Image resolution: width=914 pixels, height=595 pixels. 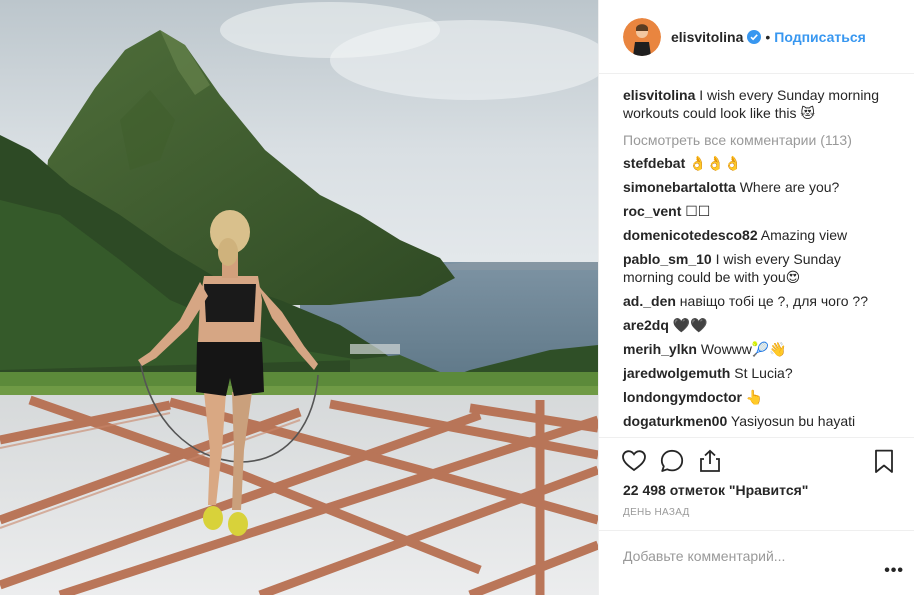 What do you see at coordinates (646, 325) in the screenshot?
I see `comment-username: are2dq` at bounding box center [646, 325].